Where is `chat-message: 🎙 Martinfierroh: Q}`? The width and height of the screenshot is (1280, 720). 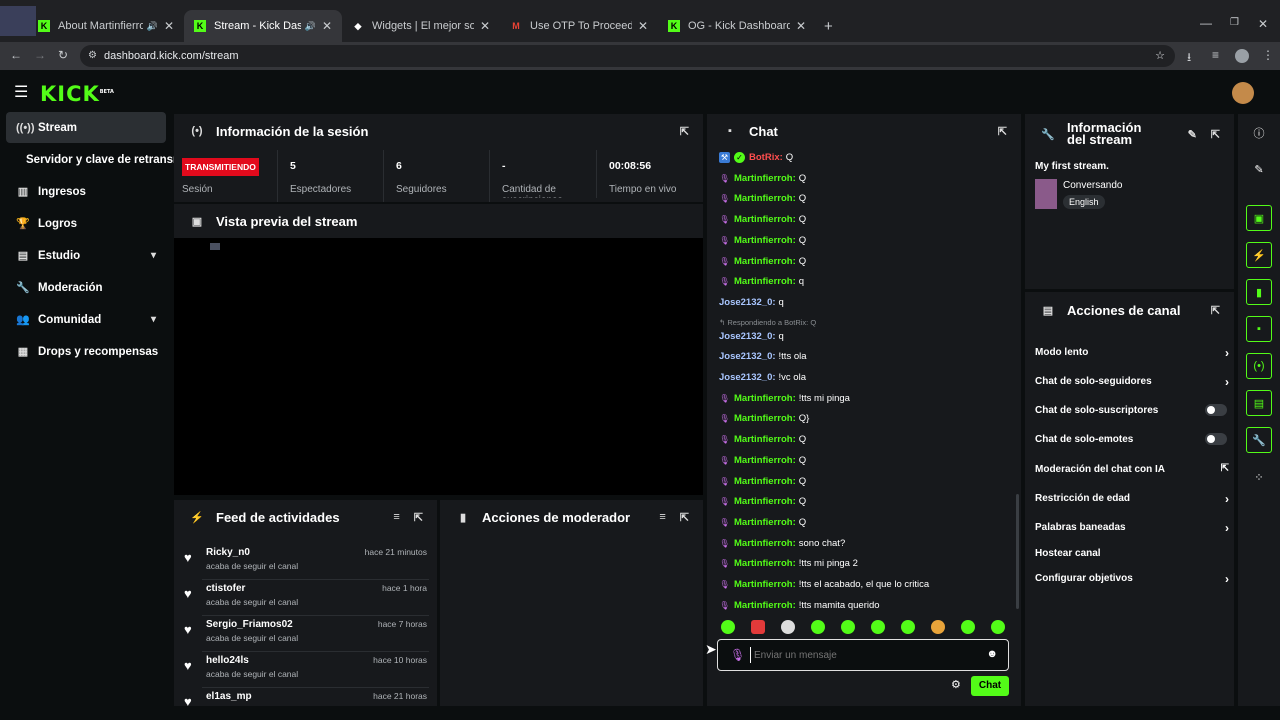
chat-message: 🎙 Martinfierroh: Q} is located at coordinates (864, 418).